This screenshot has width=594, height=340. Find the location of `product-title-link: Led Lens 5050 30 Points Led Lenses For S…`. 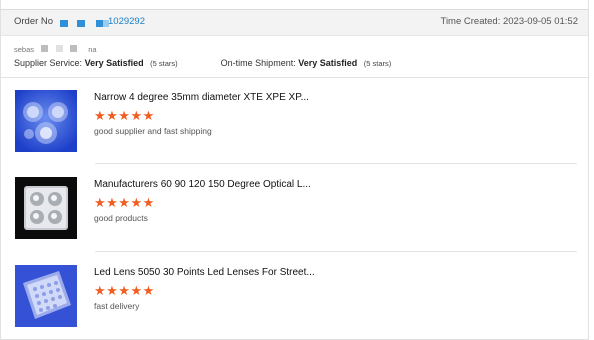

product-title-link: Led Lens 5050 30 Points Led Lenses For S… is located at coordinates (204, 272).